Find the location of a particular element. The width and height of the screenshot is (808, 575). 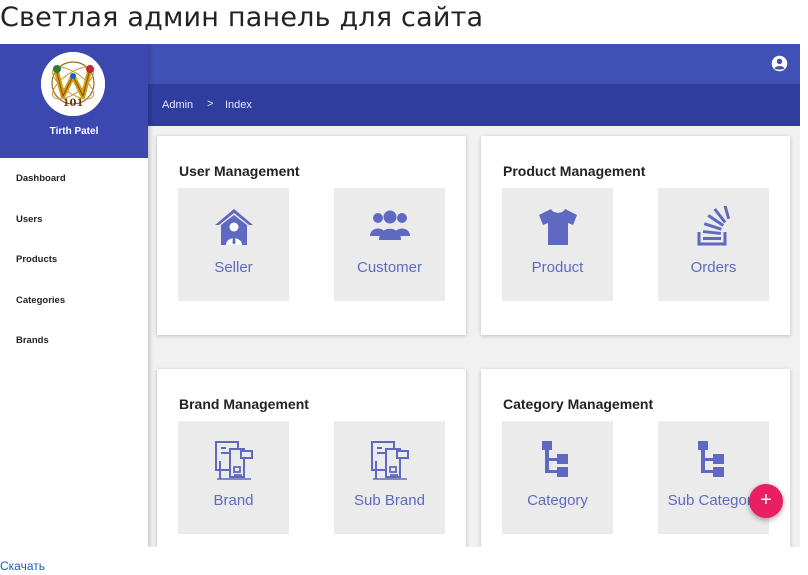

product-tile: Product is located at coordinates (557, 244).